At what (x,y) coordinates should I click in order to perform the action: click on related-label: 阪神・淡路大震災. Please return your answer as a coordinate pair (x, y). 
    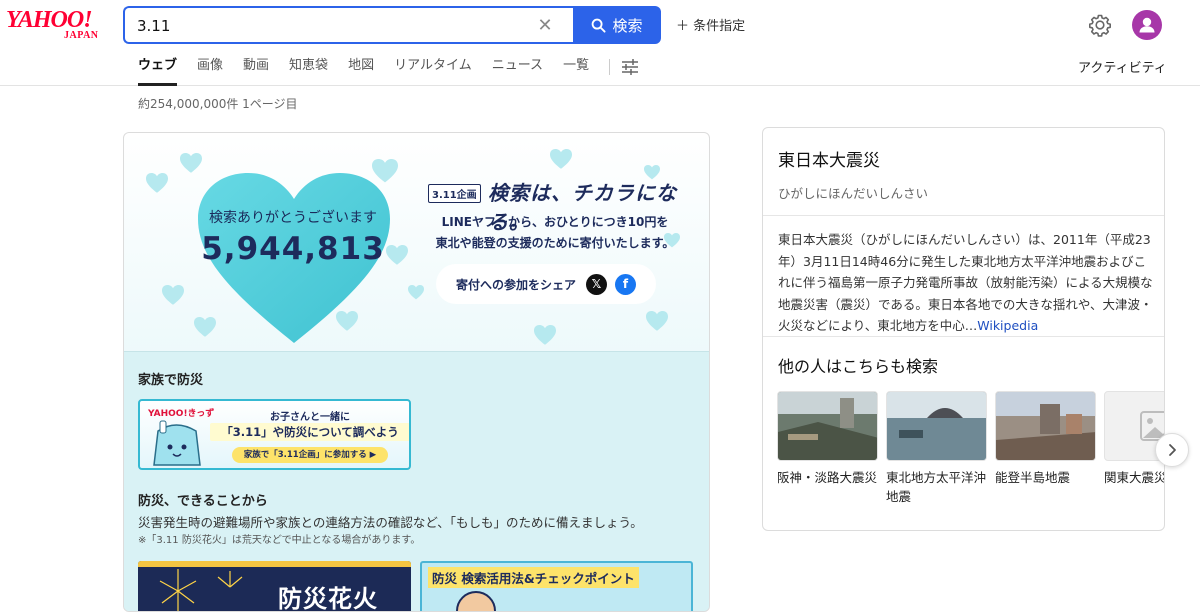
    Looking at the image, I should click on (827, 477).